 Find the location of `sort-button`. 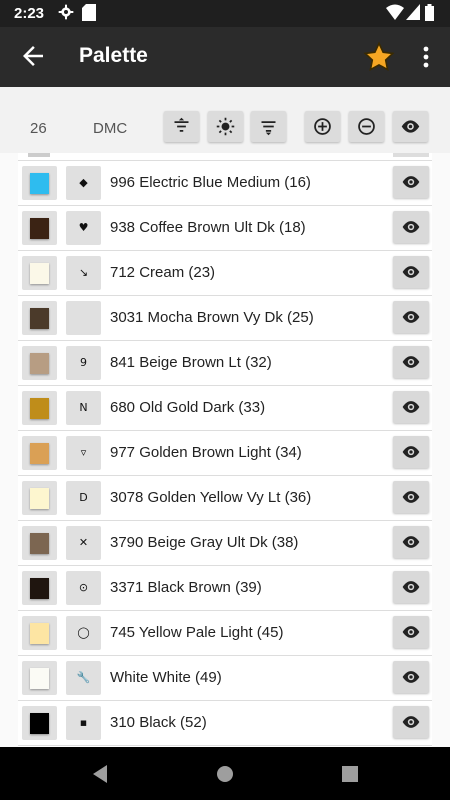

sort-button is located at coordinates (181, 126).